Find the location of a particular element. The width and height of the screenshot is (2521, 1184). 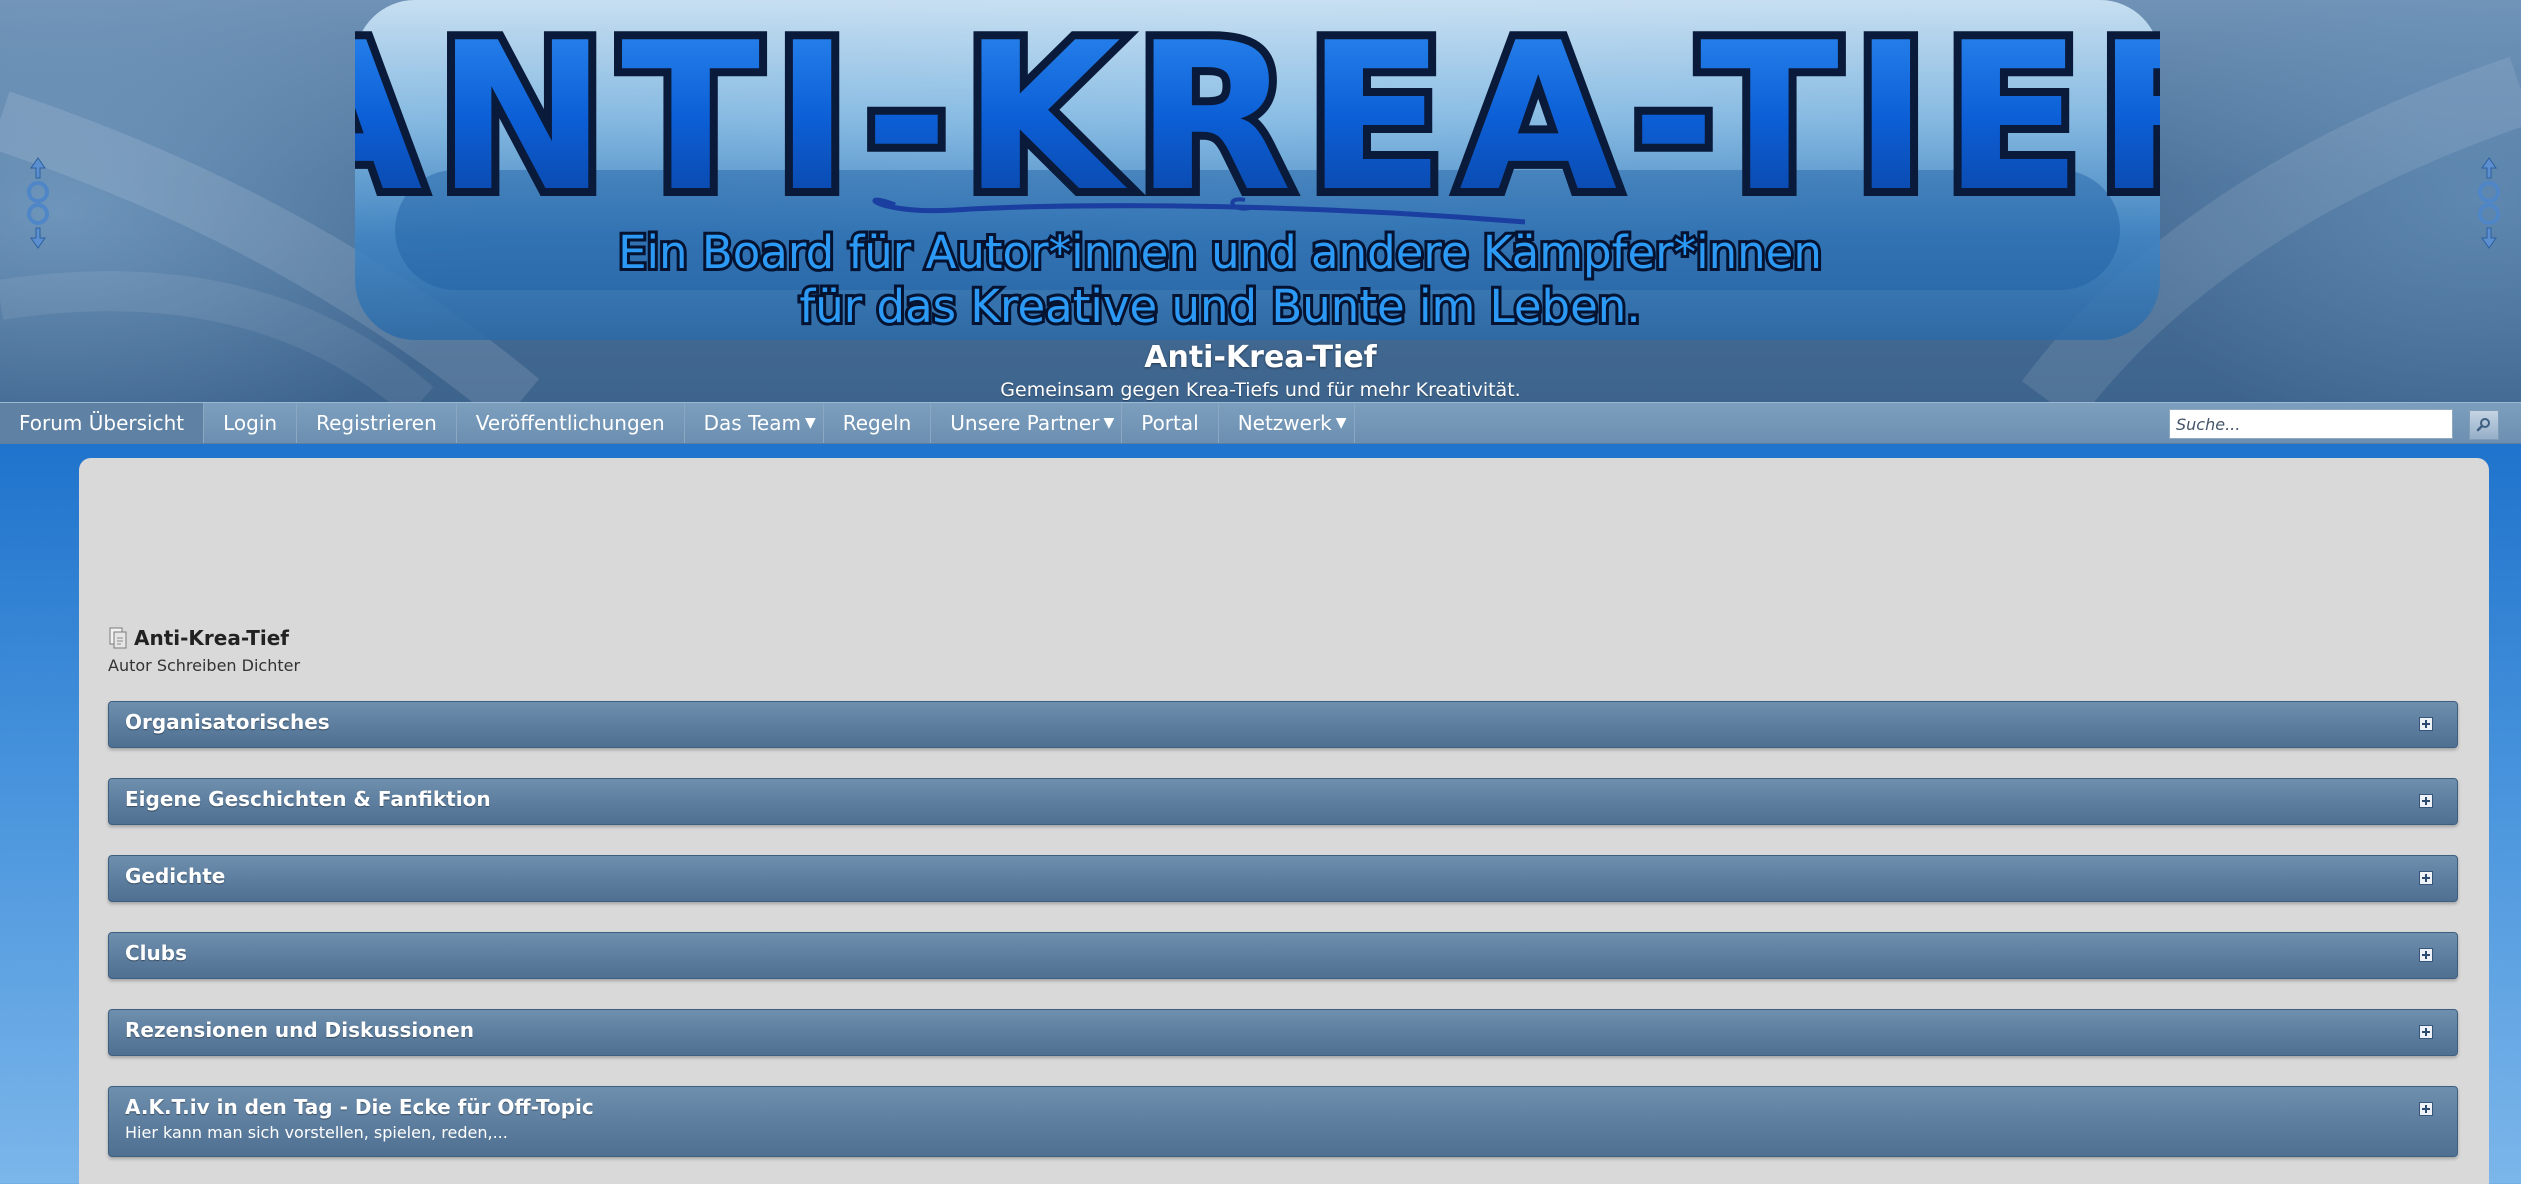

search-button is located at coordinates (2484, 425).